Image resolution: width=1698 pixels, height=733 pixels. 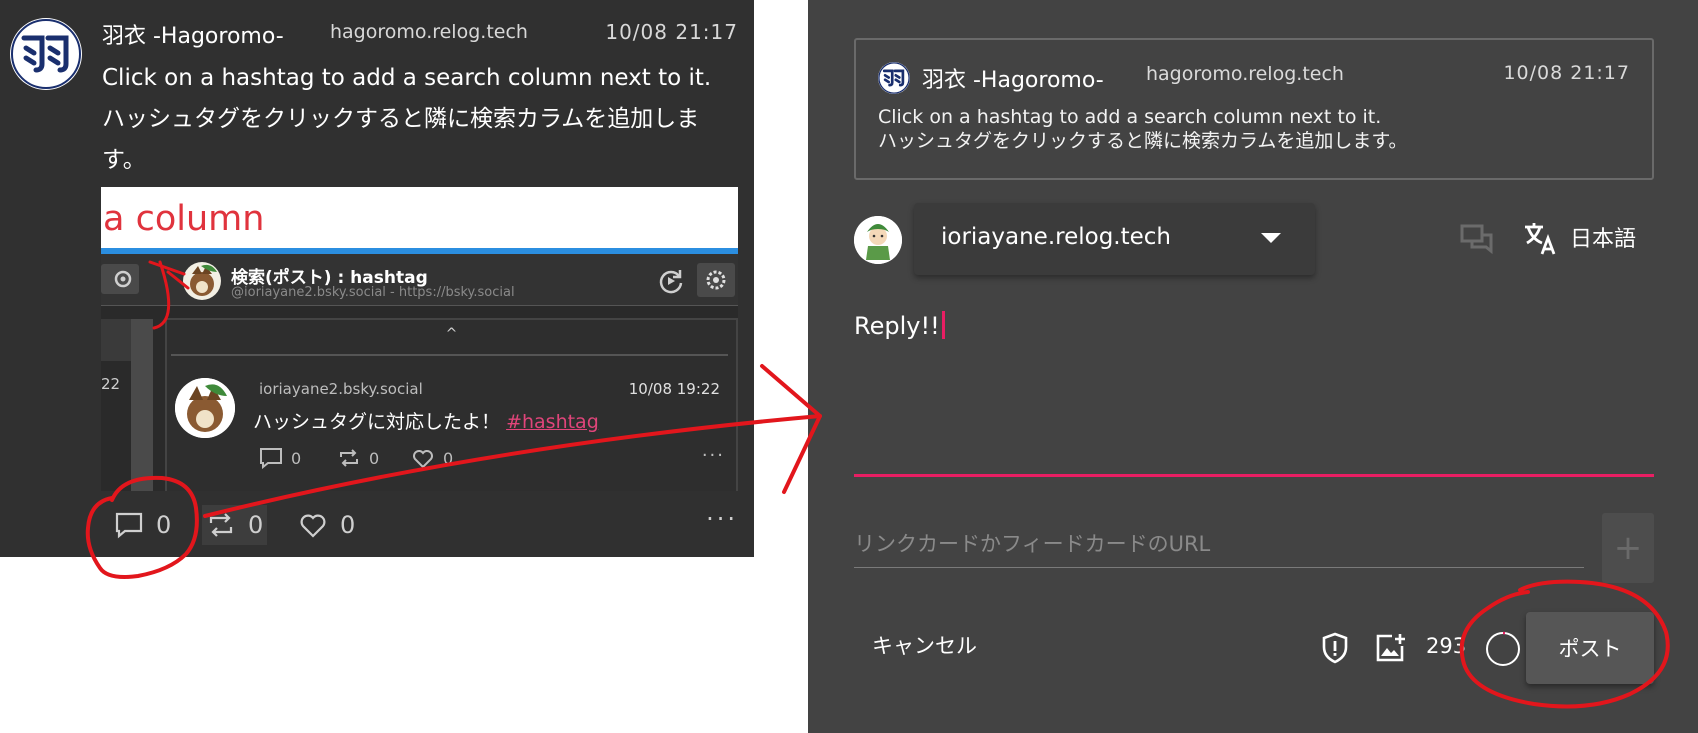 I want to click on image-side-number: 22, so click(x=111, y=384).